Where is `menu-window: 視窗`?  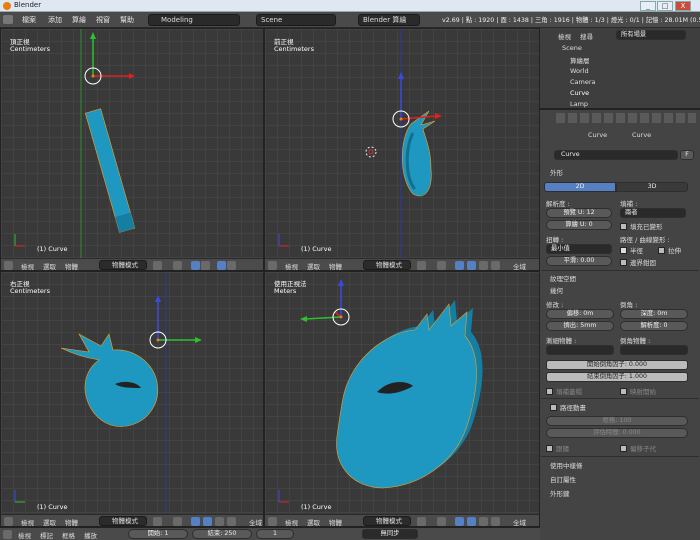 menu-window: 視窗 is located at coordinates (103, 20).